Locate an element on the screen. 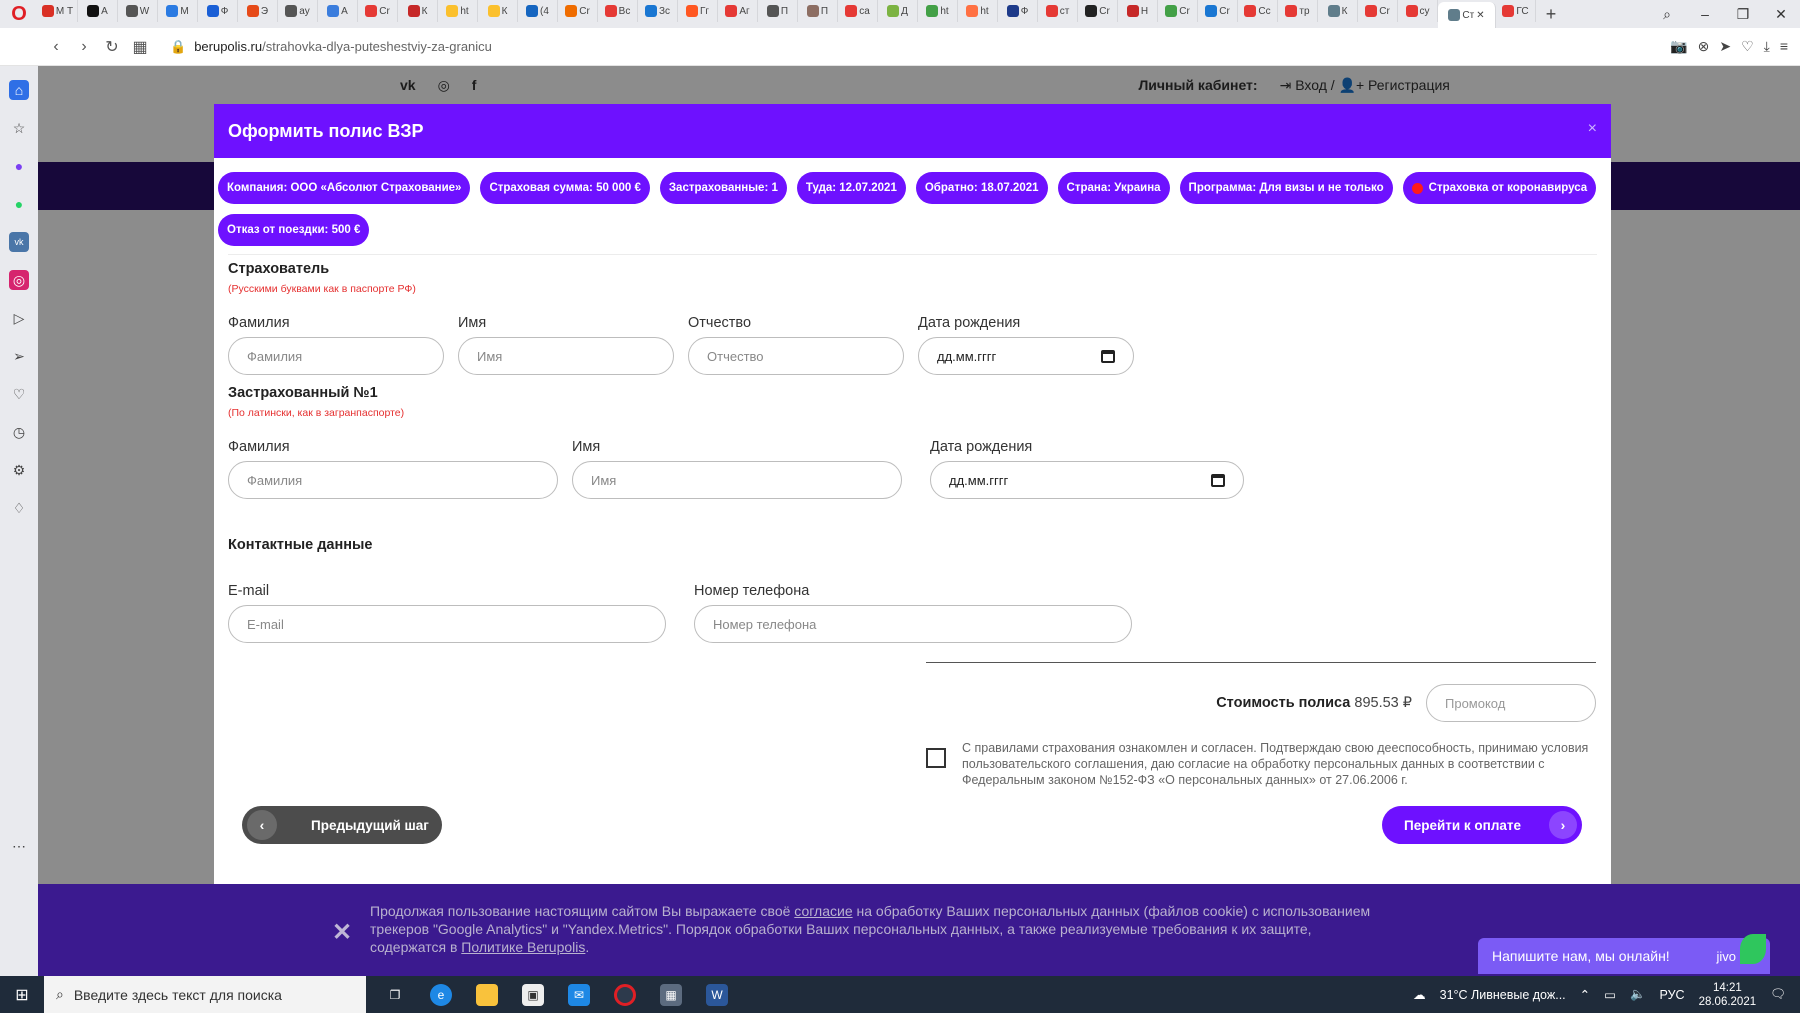  browser-tab: M Т is located at coordinates (58, 11).